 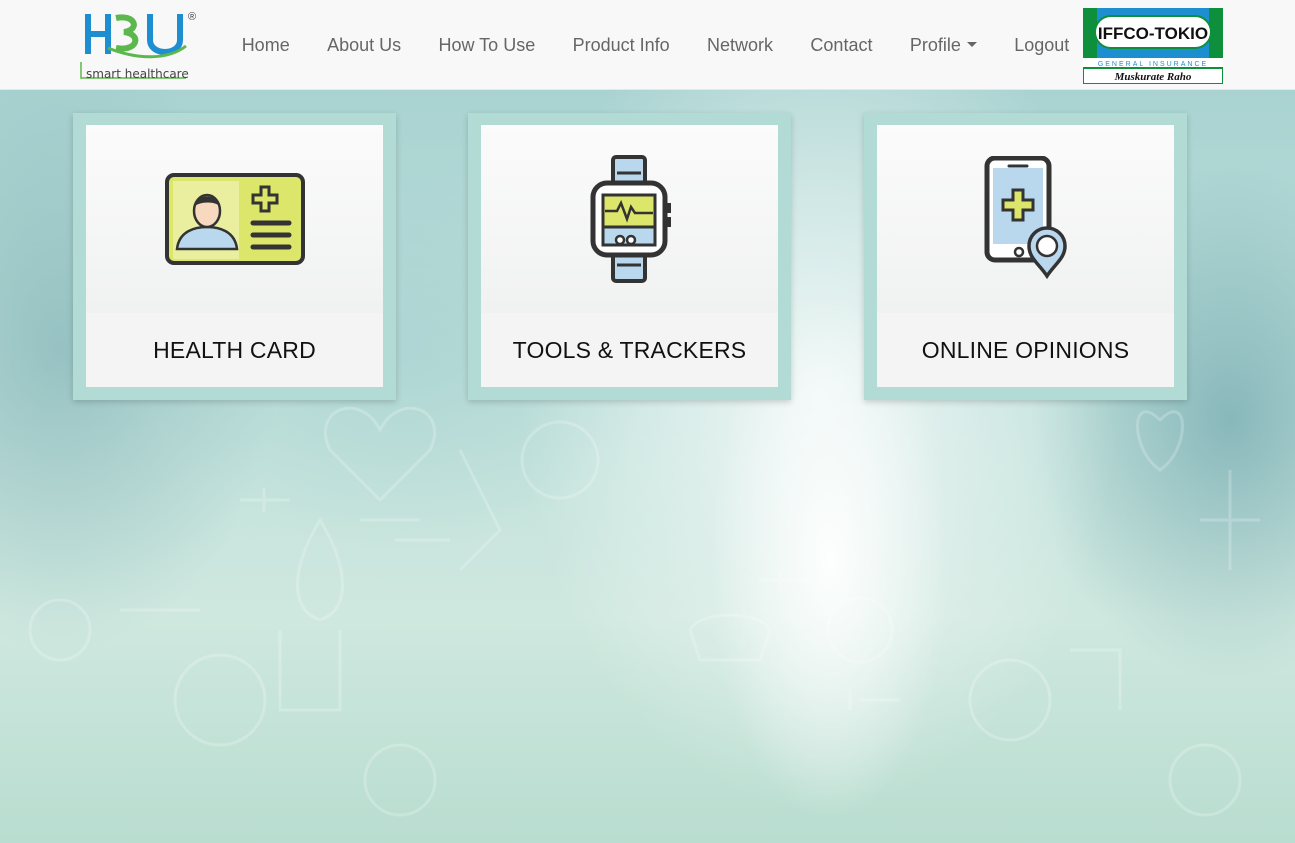 I want to click on partner-tagline: Muskurate Raho, so click(x=1153, y=77).